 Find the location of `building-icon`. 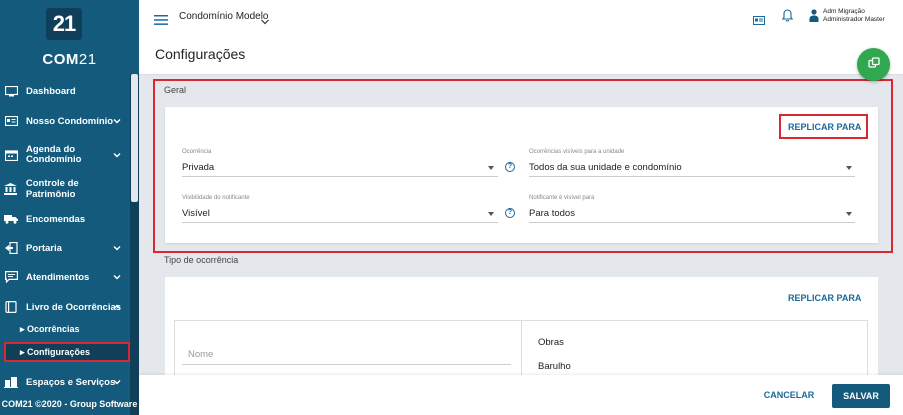

building-icon is located at coordinates (11, 382).